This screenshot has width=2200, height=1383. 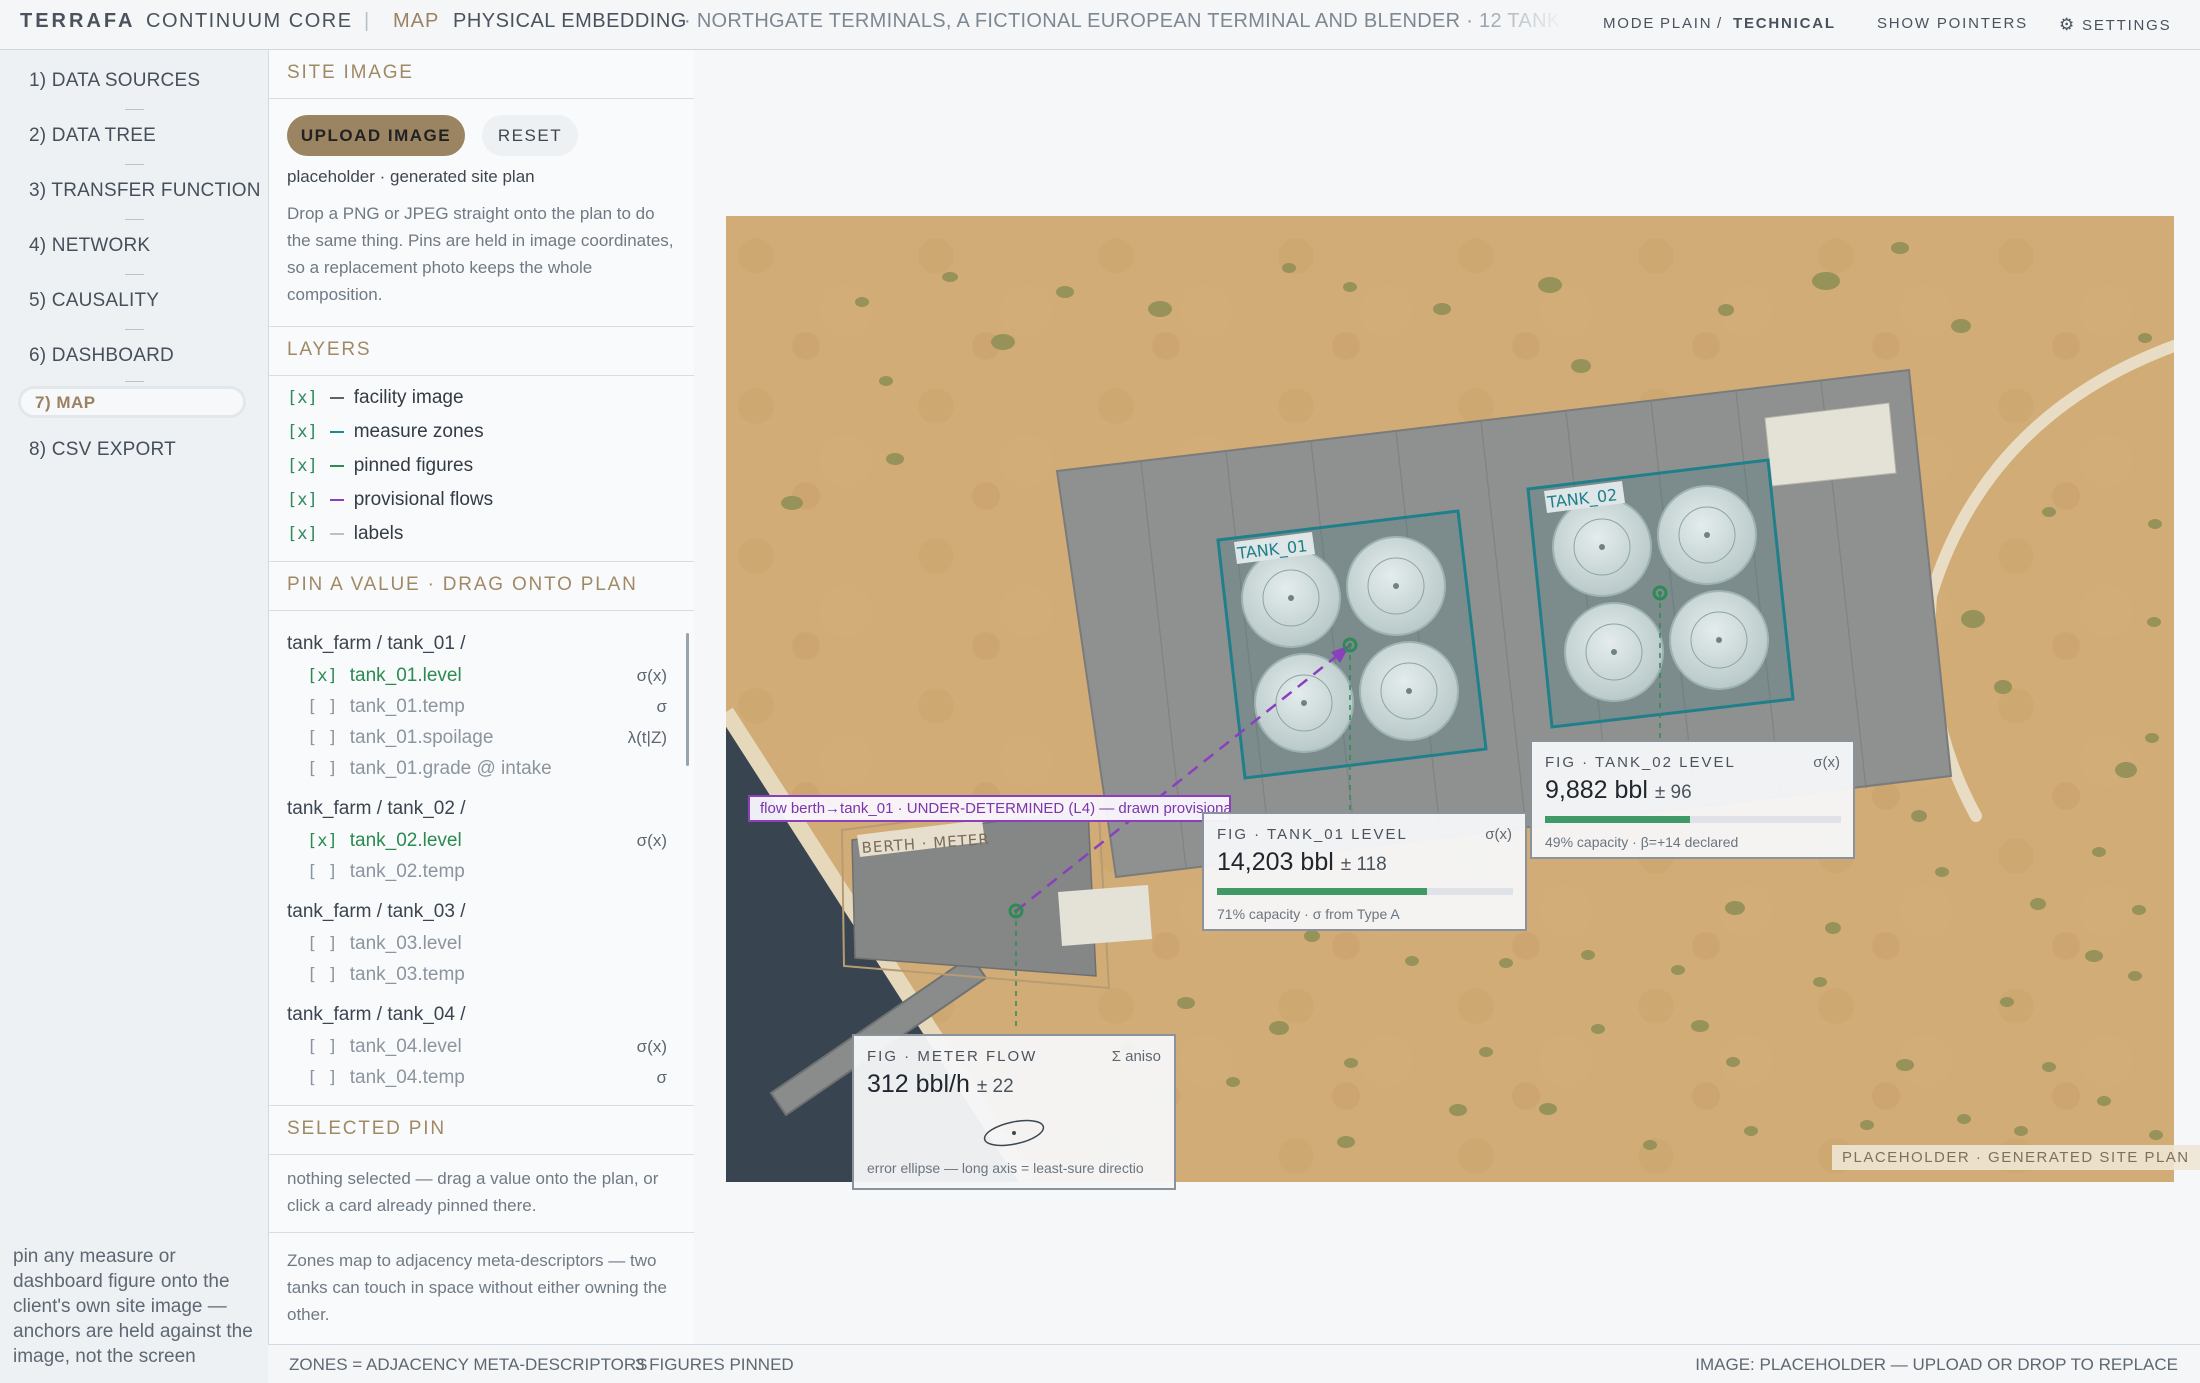 What do you see at coordinates (487, 1047) in the screenshot?
I see `tree-leaf-tank04-level: [ ] tank_04.level σ(x)` at bounding box center [487, 1047].